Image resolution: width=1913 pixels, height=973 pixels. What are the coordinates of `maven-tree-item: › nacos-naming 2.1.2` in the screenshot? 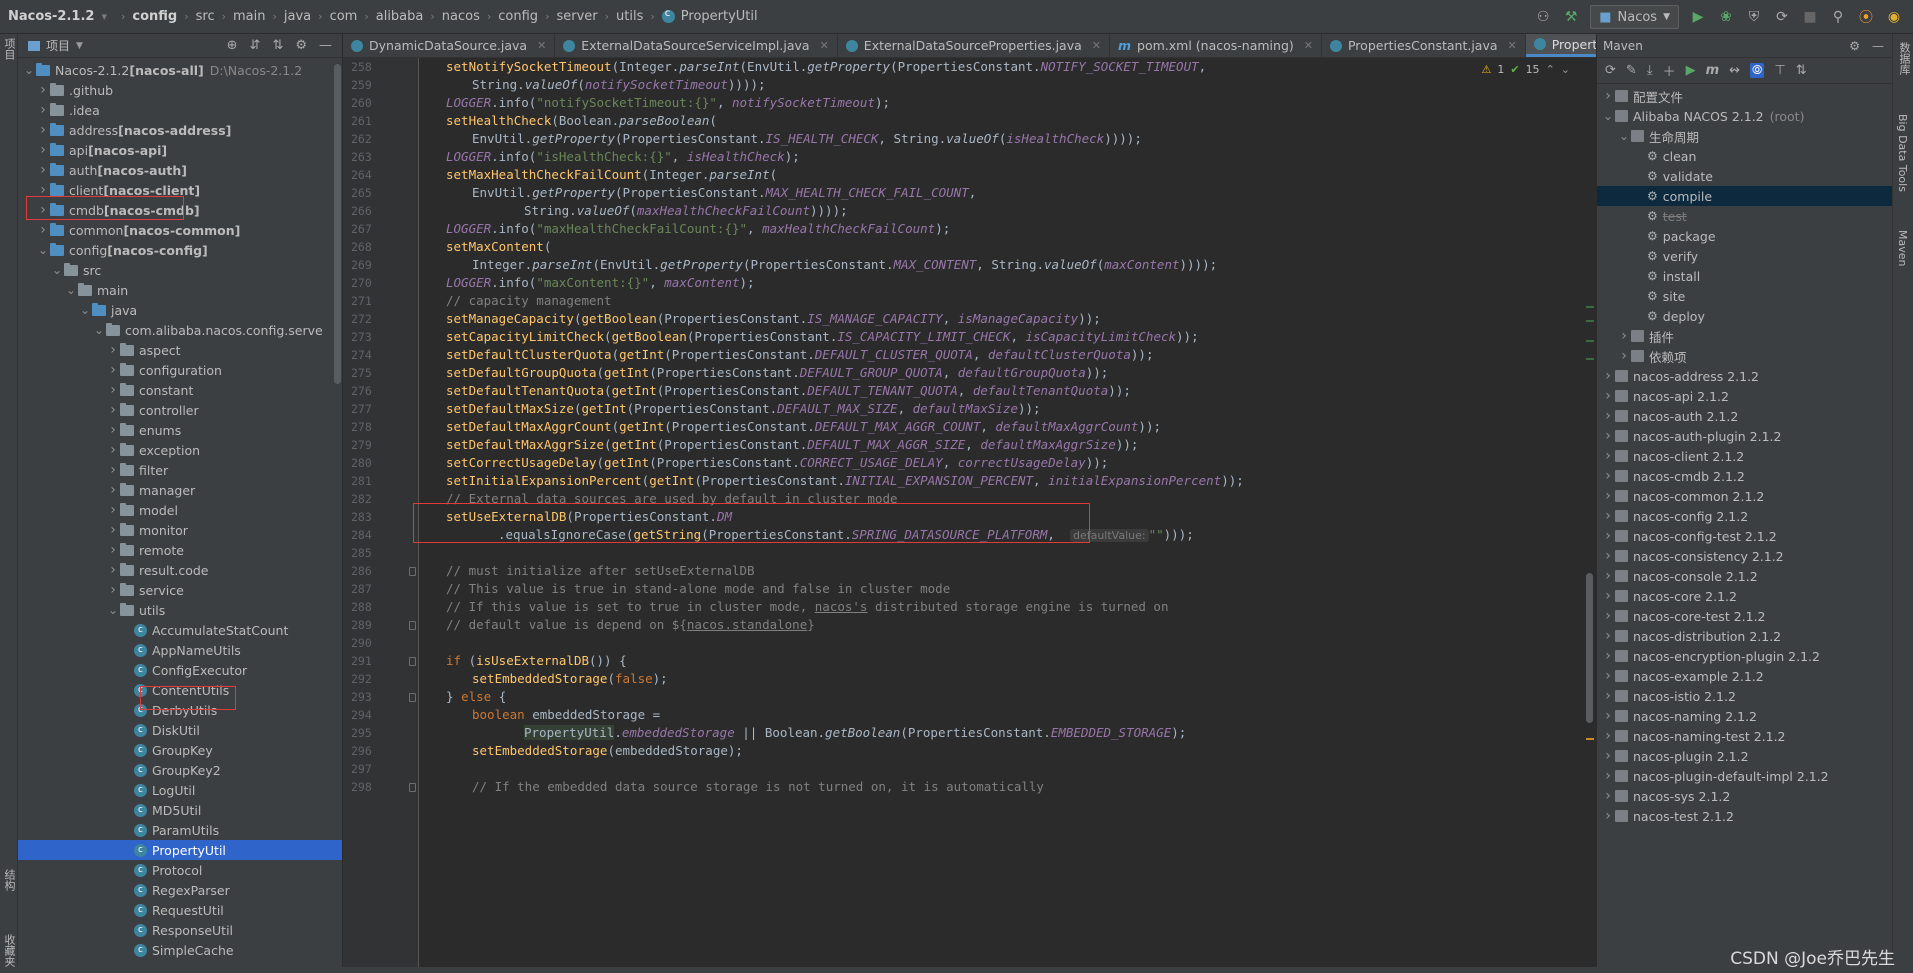 It's located at (1744, 716).